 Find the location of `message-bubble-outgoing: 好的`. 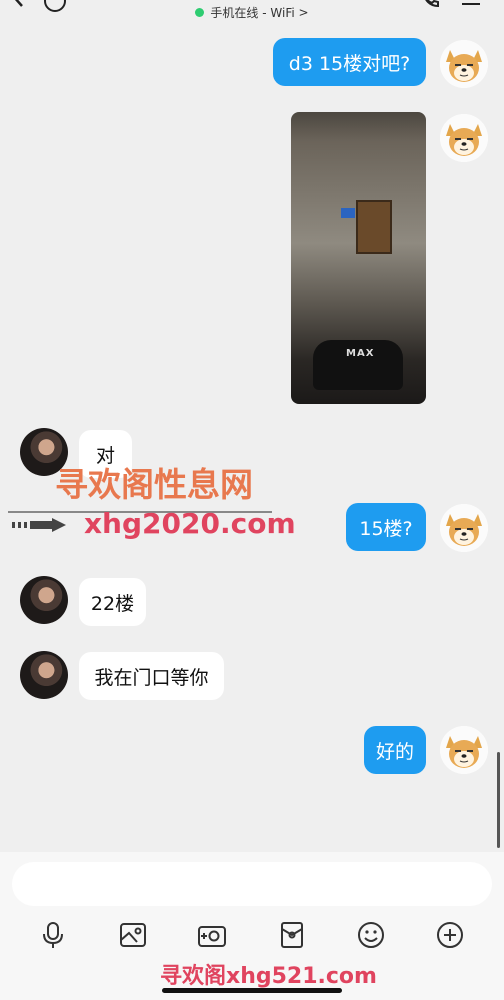

message-bubble-outgoing: 好的 is located at coordinates (395, 750).